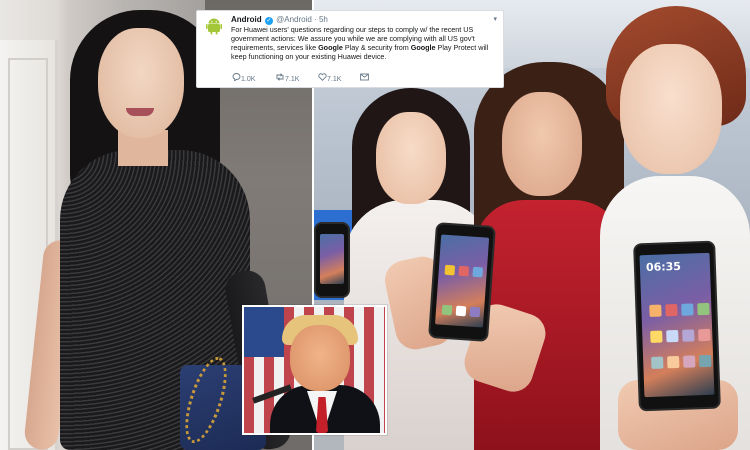 The height and width of the screenshot is (450, 750). I want to click on message-button, so click(364, 78).